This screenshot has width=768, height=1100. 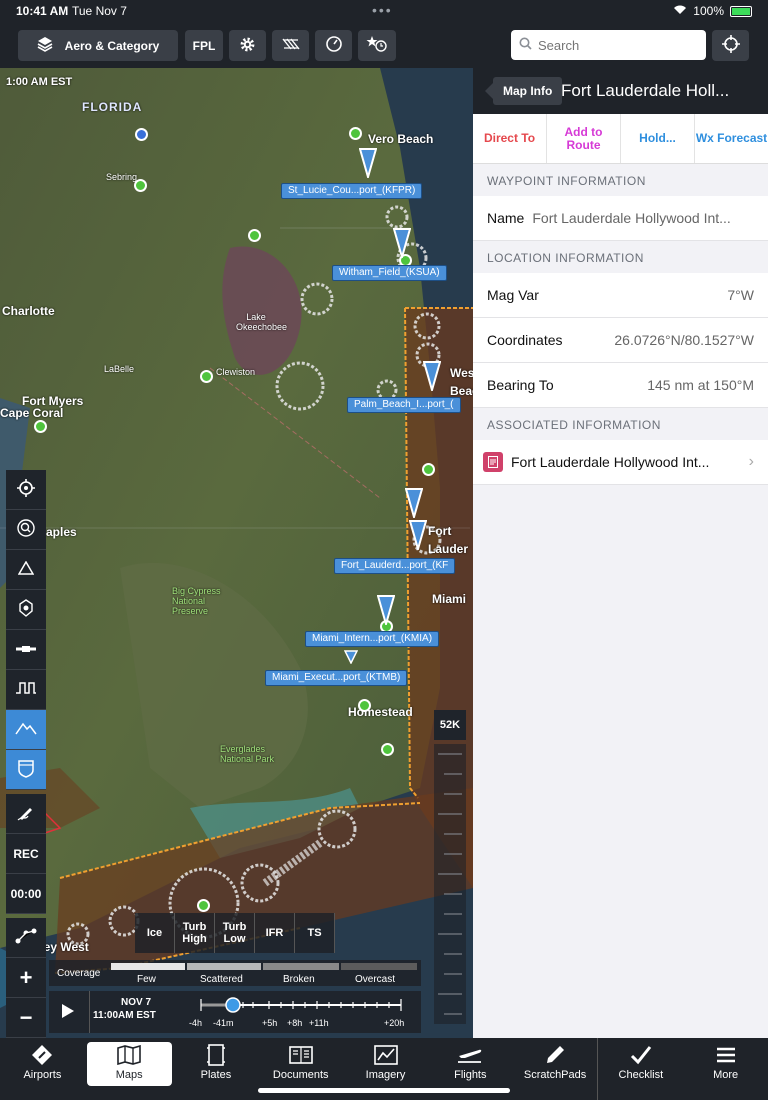 What do you see at coordinates (620, 295) in the screenshot?
I see `magvar-row: Mag Var 7°W` at bounding box center [620, 295].